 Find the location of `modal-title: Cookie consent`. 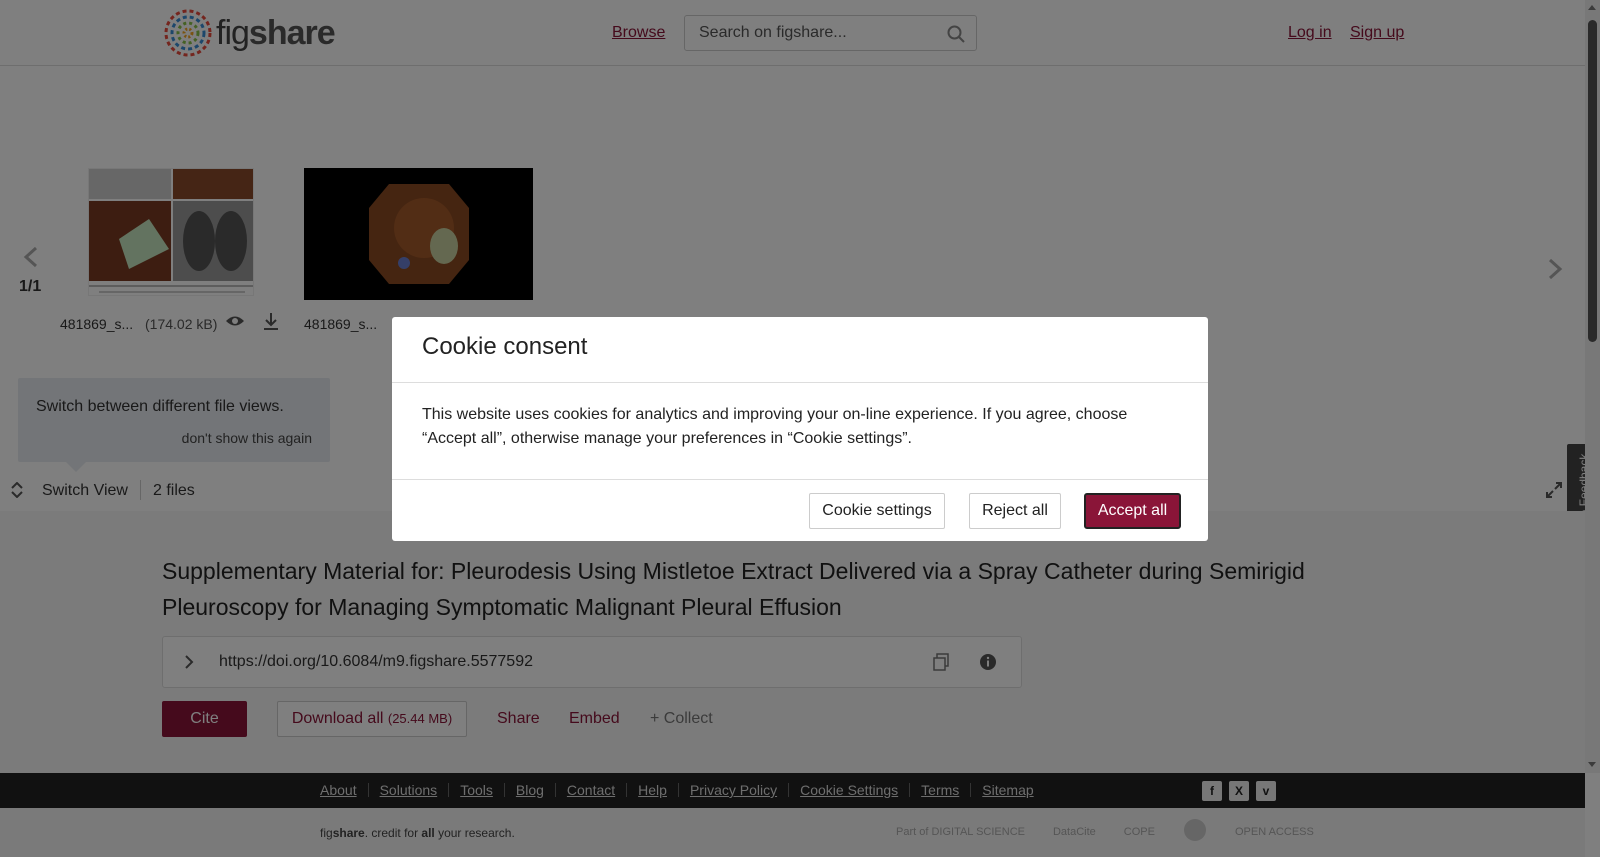

modal-title: Cookie consent is located at coordinates (505, 346).